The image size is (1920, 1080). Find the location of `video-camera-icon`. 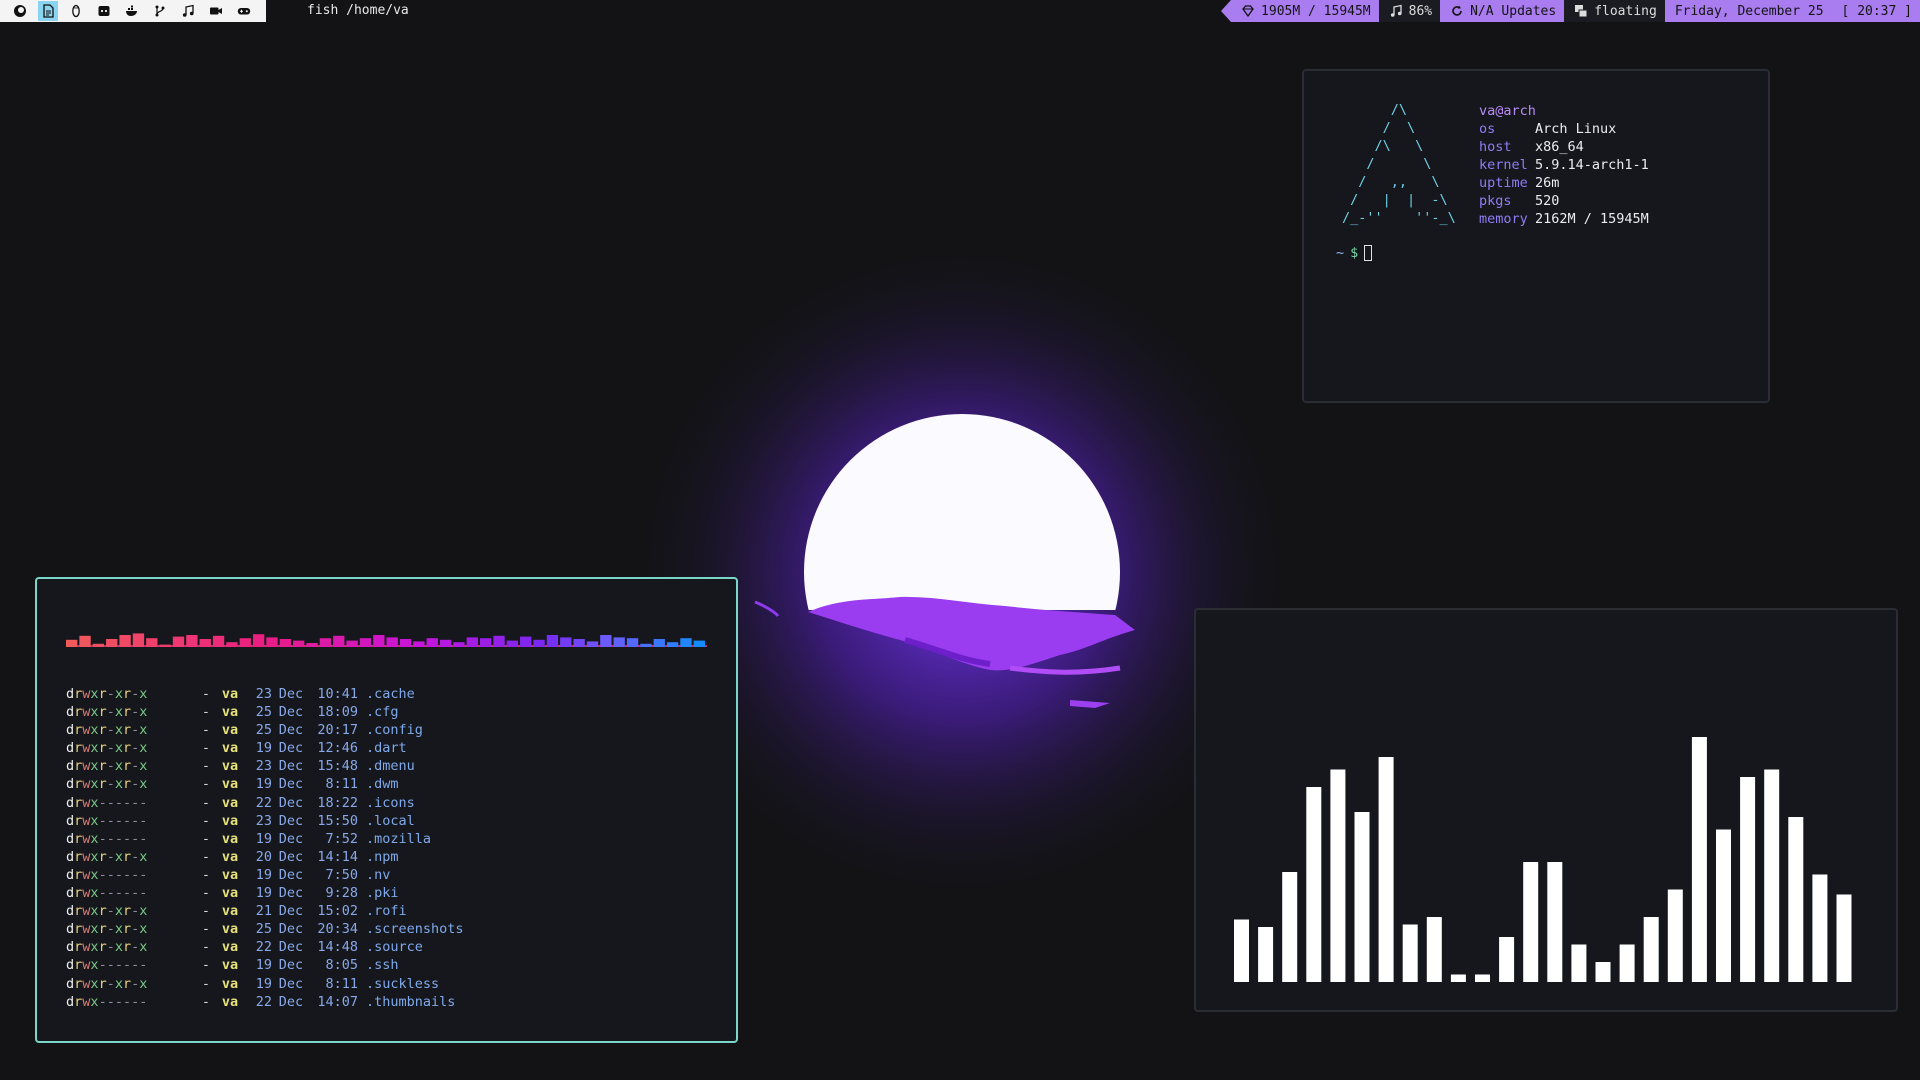

video-camera-icon is located at coordinates (216, 11).